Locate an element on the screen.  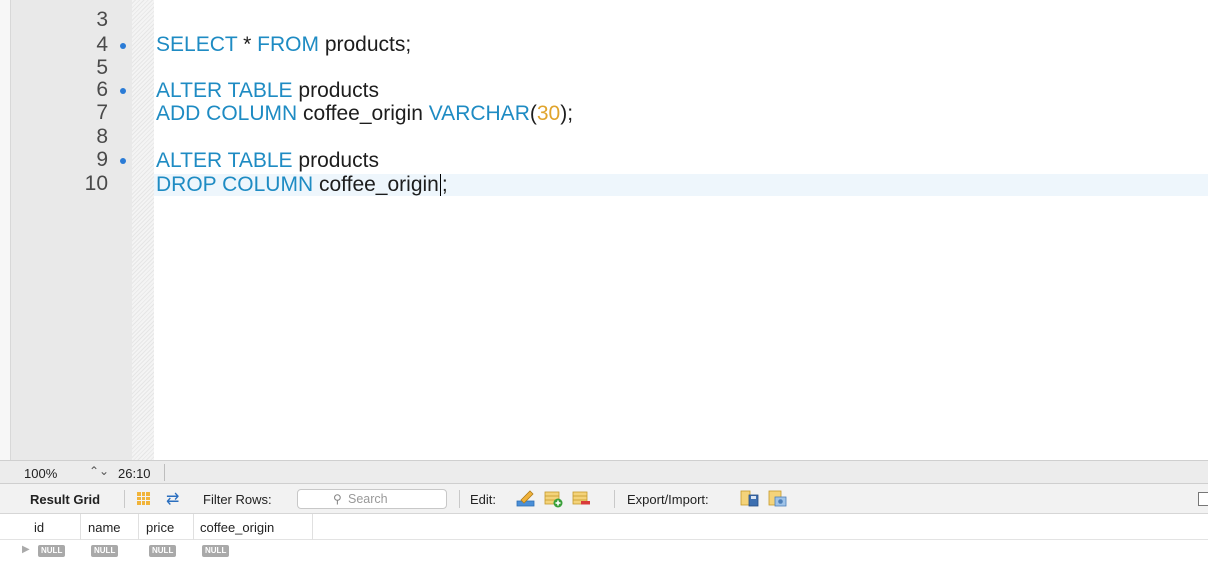
sql-keyword: FROM is located at coordinates (288, 44).